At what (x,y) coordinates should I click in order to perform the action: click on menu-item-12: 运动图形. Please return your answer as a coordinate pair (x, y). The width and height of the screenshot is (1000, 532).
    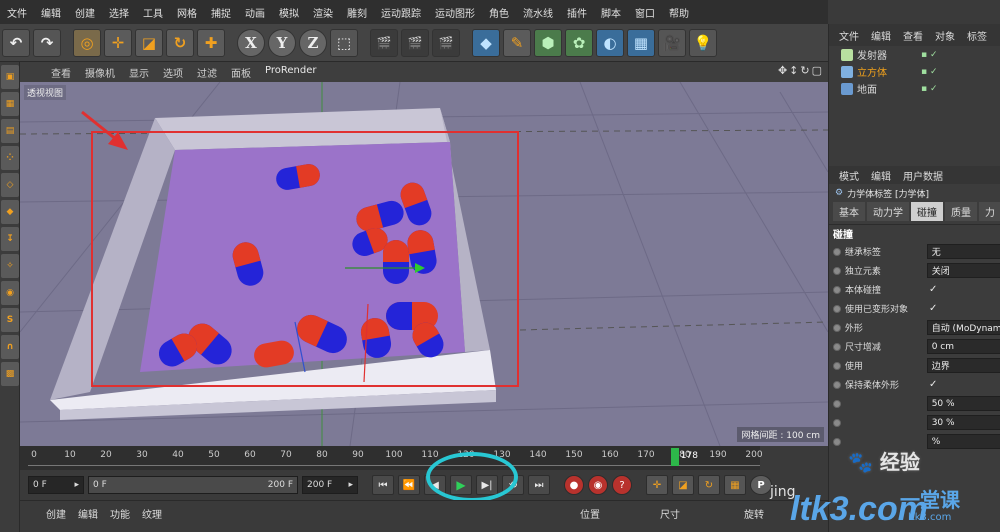
    Looking at the image, I should click on (455, 12).